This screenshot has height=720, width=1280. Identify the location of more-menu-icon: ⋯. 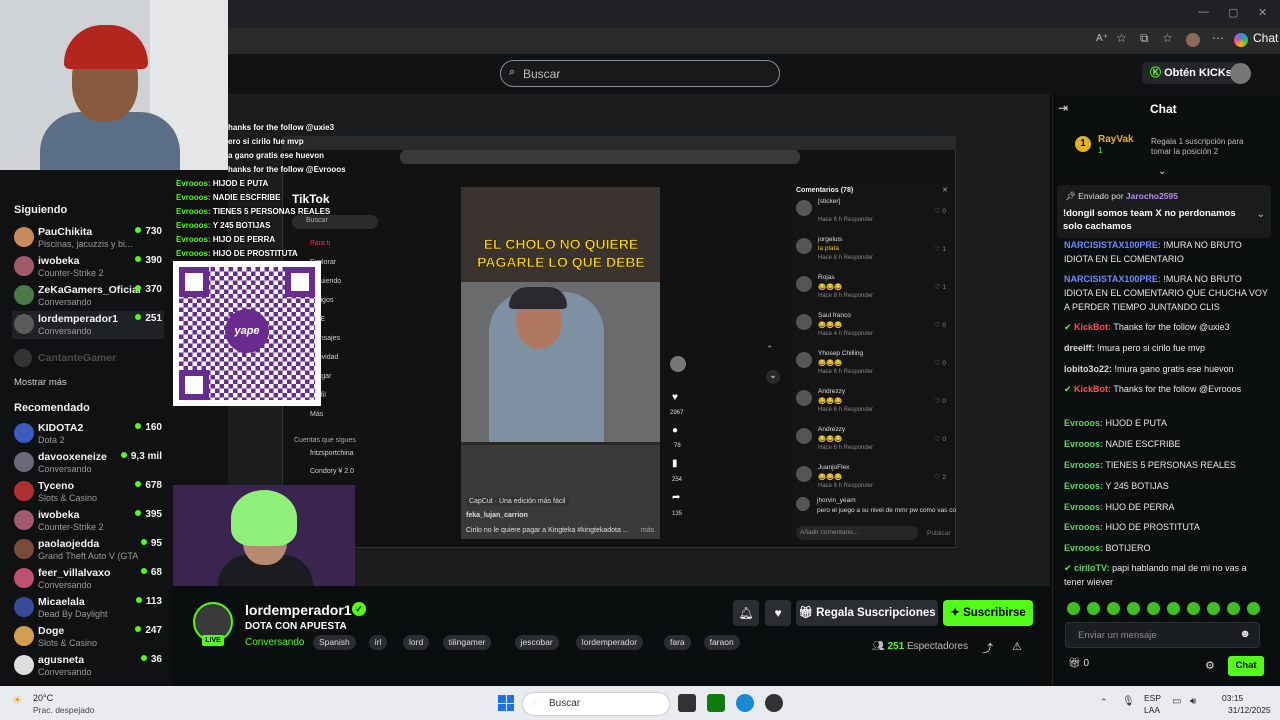
(1218, 38).